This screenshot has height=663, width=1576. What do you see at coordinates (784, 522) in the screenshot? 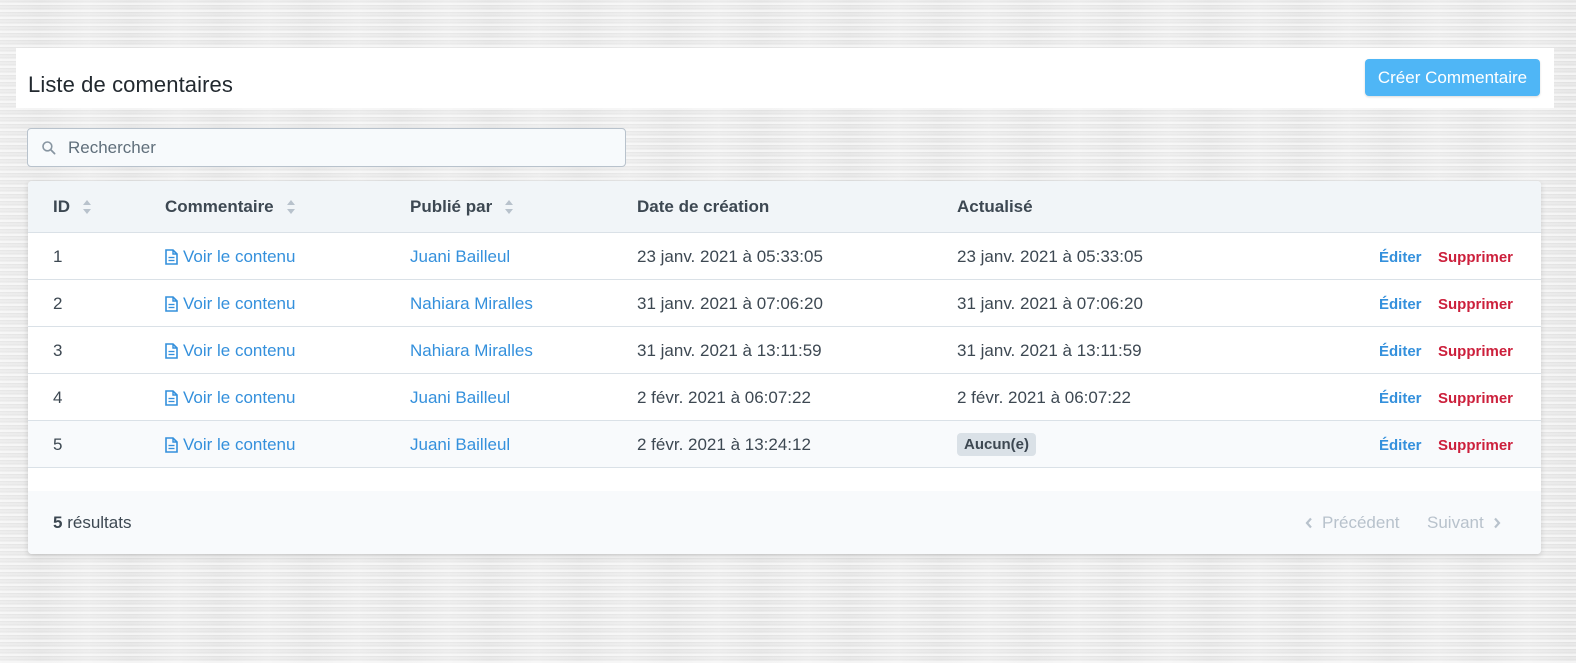
I see `table-footer: 5 résultats Précédent Suivant` at bounding box center [784, 522].